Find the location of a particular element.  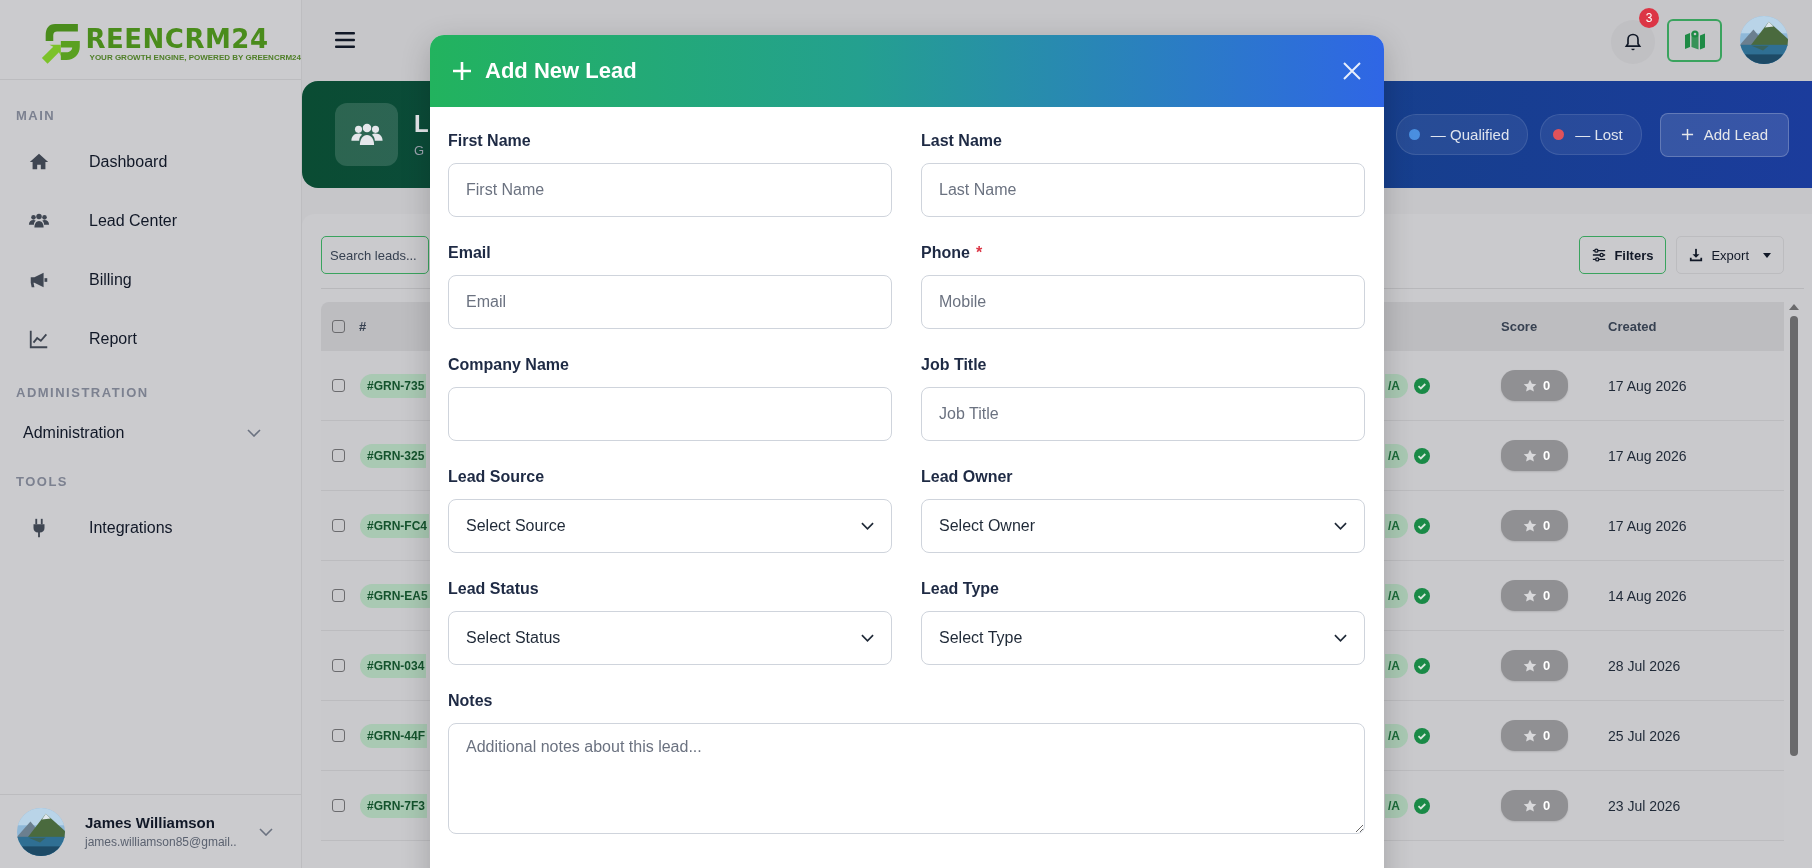

close-icon is located at coordinates (1352, 71).